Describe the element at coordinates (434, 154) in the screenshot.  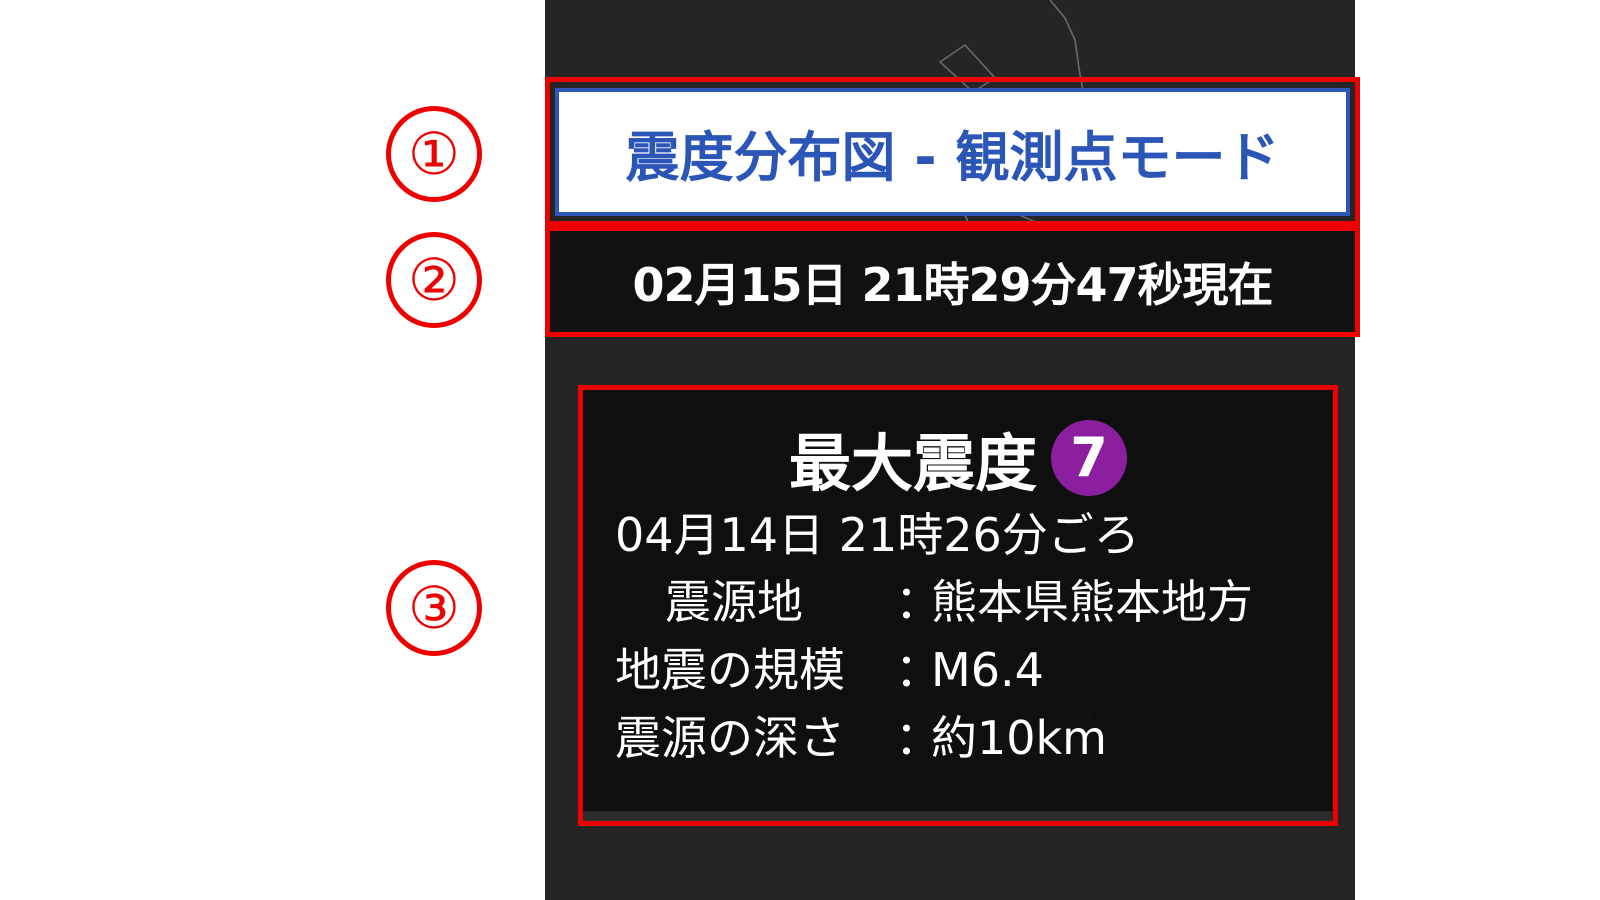
I see `callout-1: ①` at that location.